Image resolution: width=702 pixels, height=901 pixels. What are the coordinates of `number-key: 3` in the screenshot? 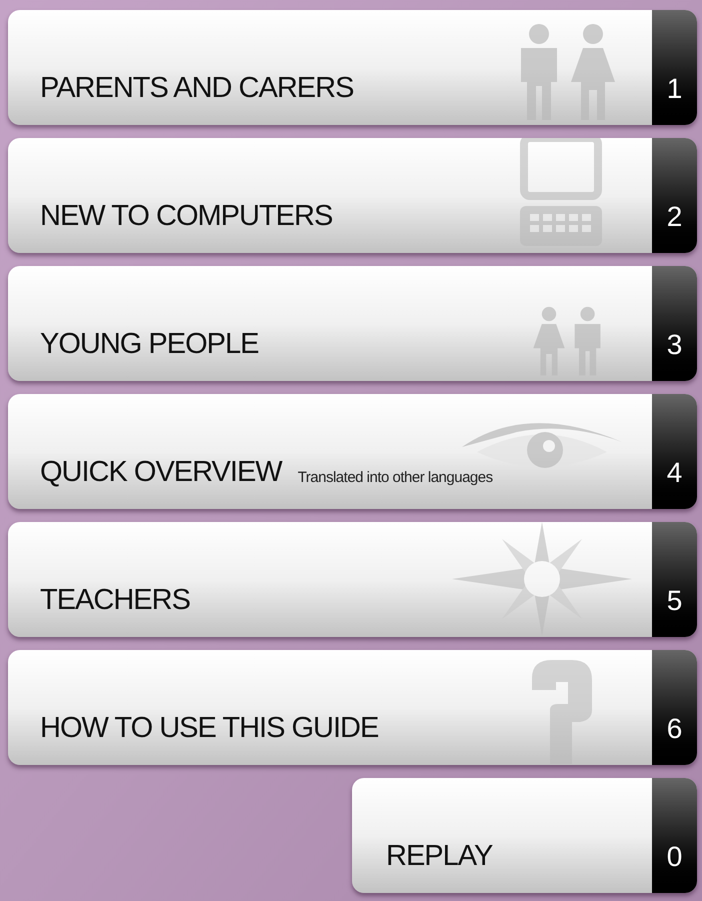 It's located at (674, 323).